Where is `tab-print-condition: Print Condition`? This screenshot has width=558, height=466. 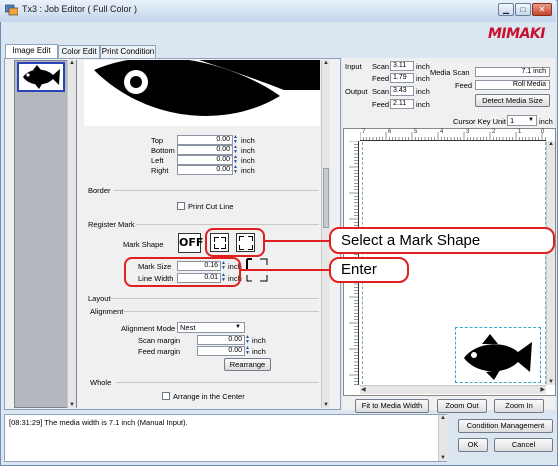
tab-print-condition: Print Condition is located at coordinates (128, 52).